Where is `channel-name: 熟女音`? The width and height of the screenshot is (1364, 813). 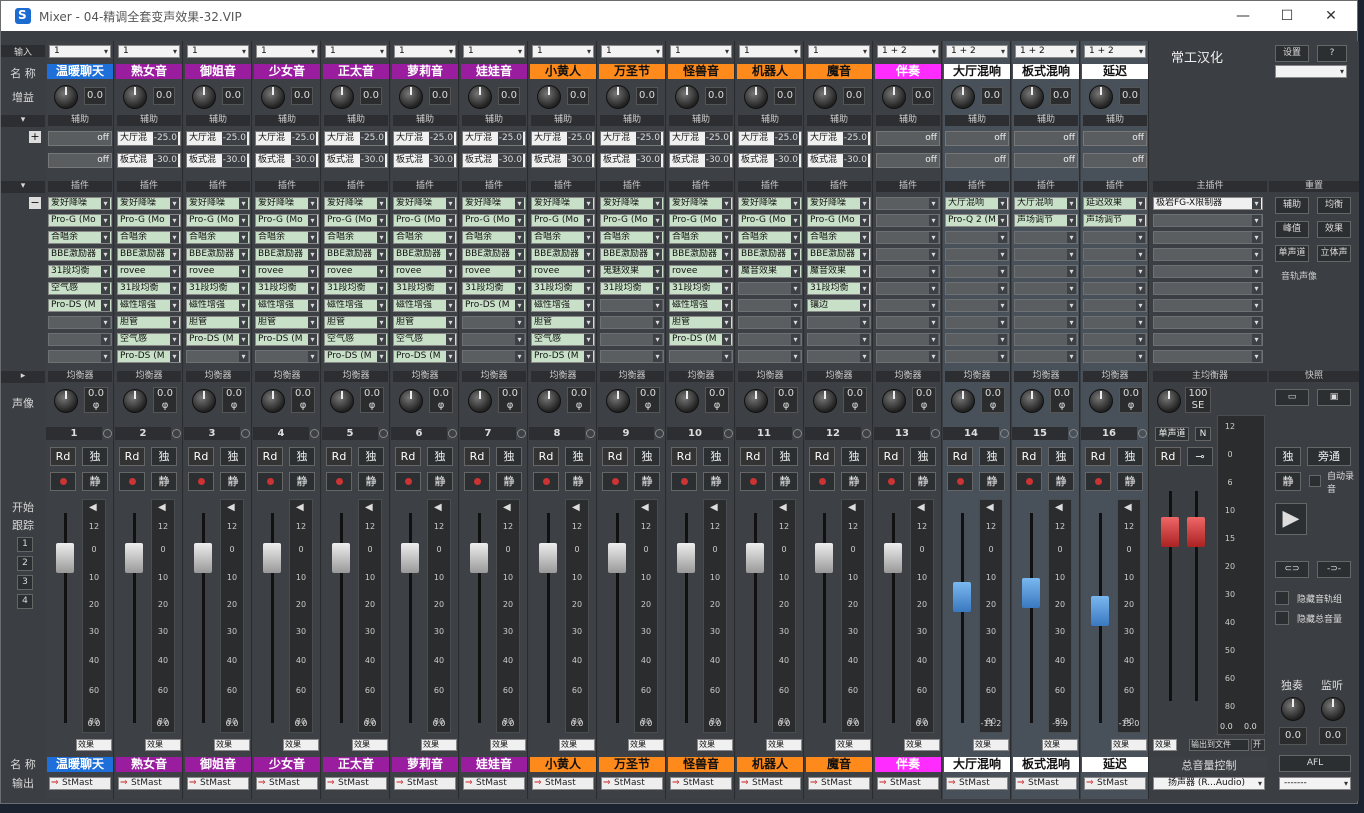 channel-name: 熟女音 is located at coordinates (149, 71).